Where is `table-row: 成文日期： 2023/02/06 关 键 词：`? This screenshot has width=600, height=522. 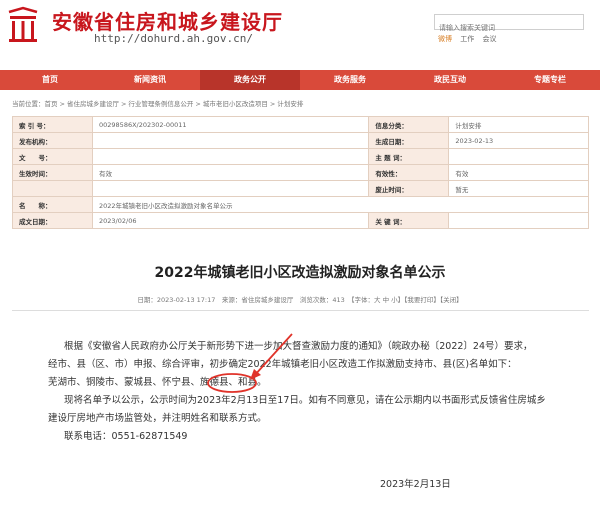
table-row: 成文日期： 2023/02/06 关 键 词： is located at coordinates (300, 220).